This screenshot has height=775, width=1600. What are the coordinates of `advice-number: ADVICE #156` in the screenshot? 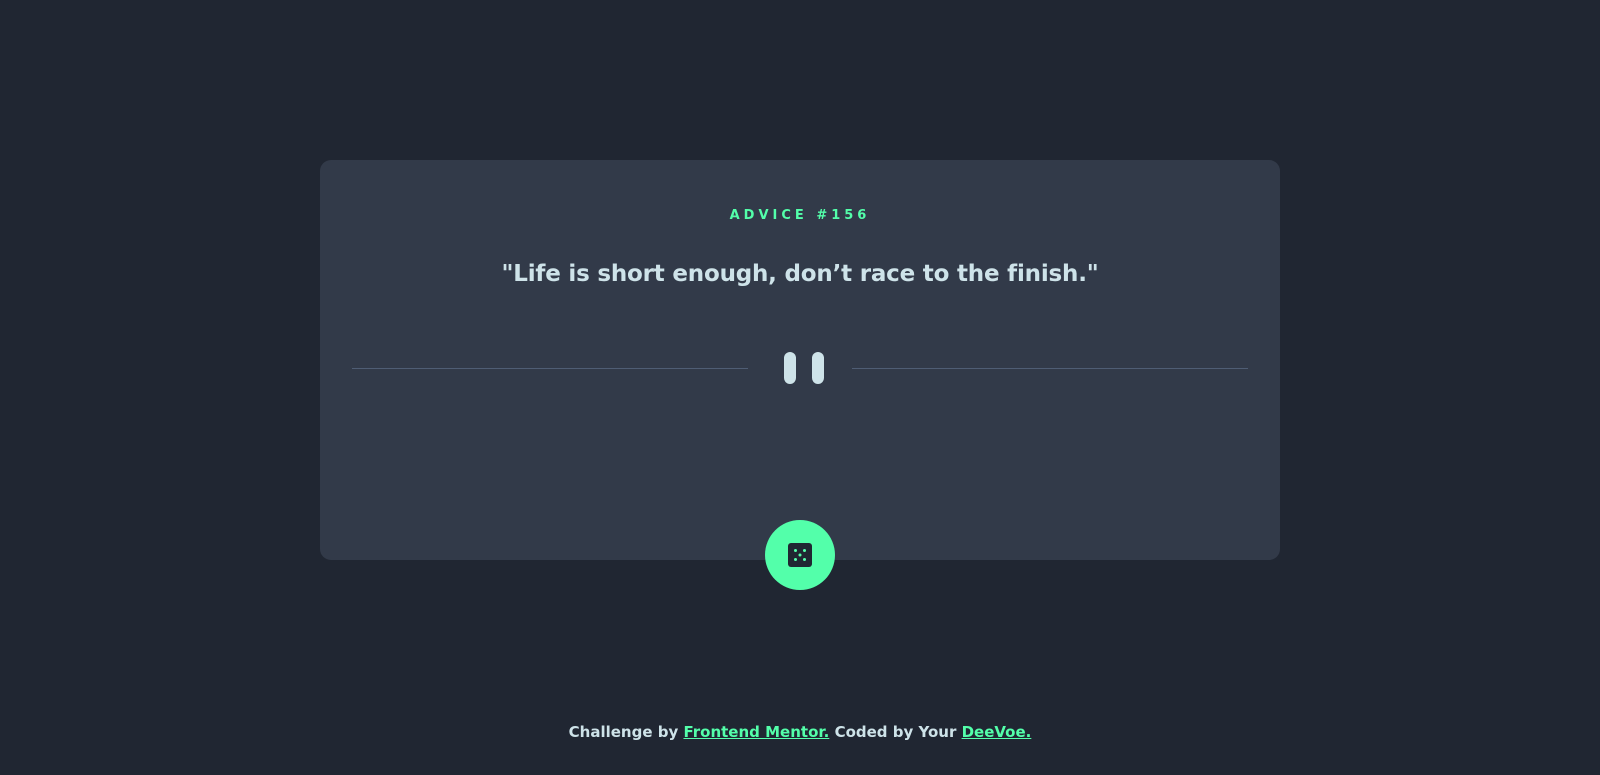 It's located at (800, 215).